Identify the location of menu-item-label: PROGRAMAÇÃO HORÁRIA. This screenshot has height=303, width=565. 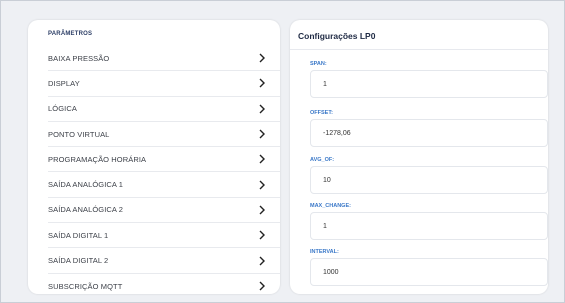
(97, 159).